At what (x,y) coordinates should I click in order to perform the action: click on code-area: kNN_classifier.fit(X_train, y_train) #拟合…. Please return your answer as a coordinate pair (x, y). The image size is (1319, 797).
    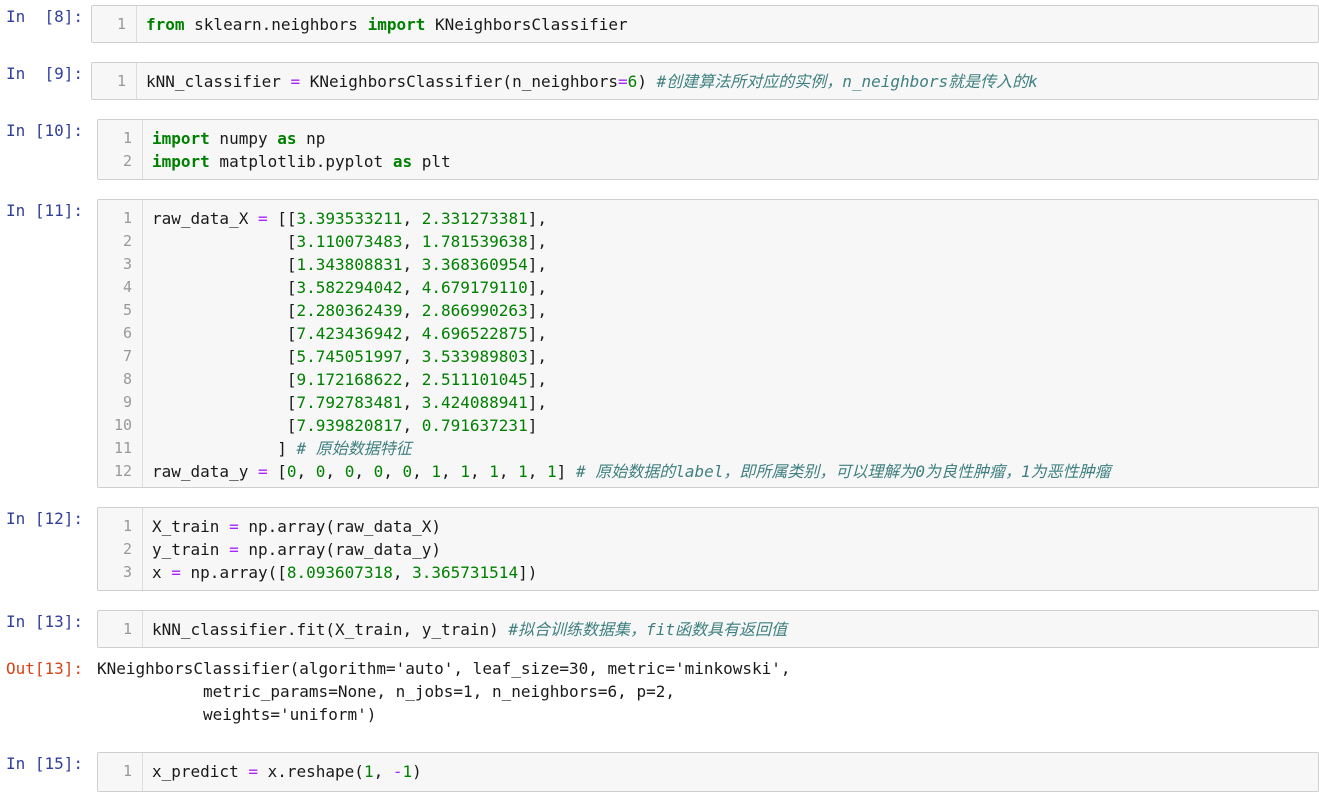
    Looking at the image, I should click on (735, 629).